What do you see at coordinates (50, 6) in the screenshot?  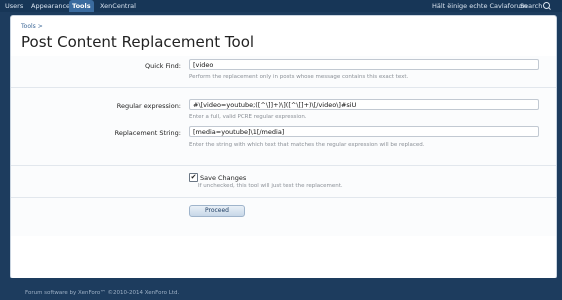 I see `tab-appearance: Appearance` at bounding box center [50, 6].